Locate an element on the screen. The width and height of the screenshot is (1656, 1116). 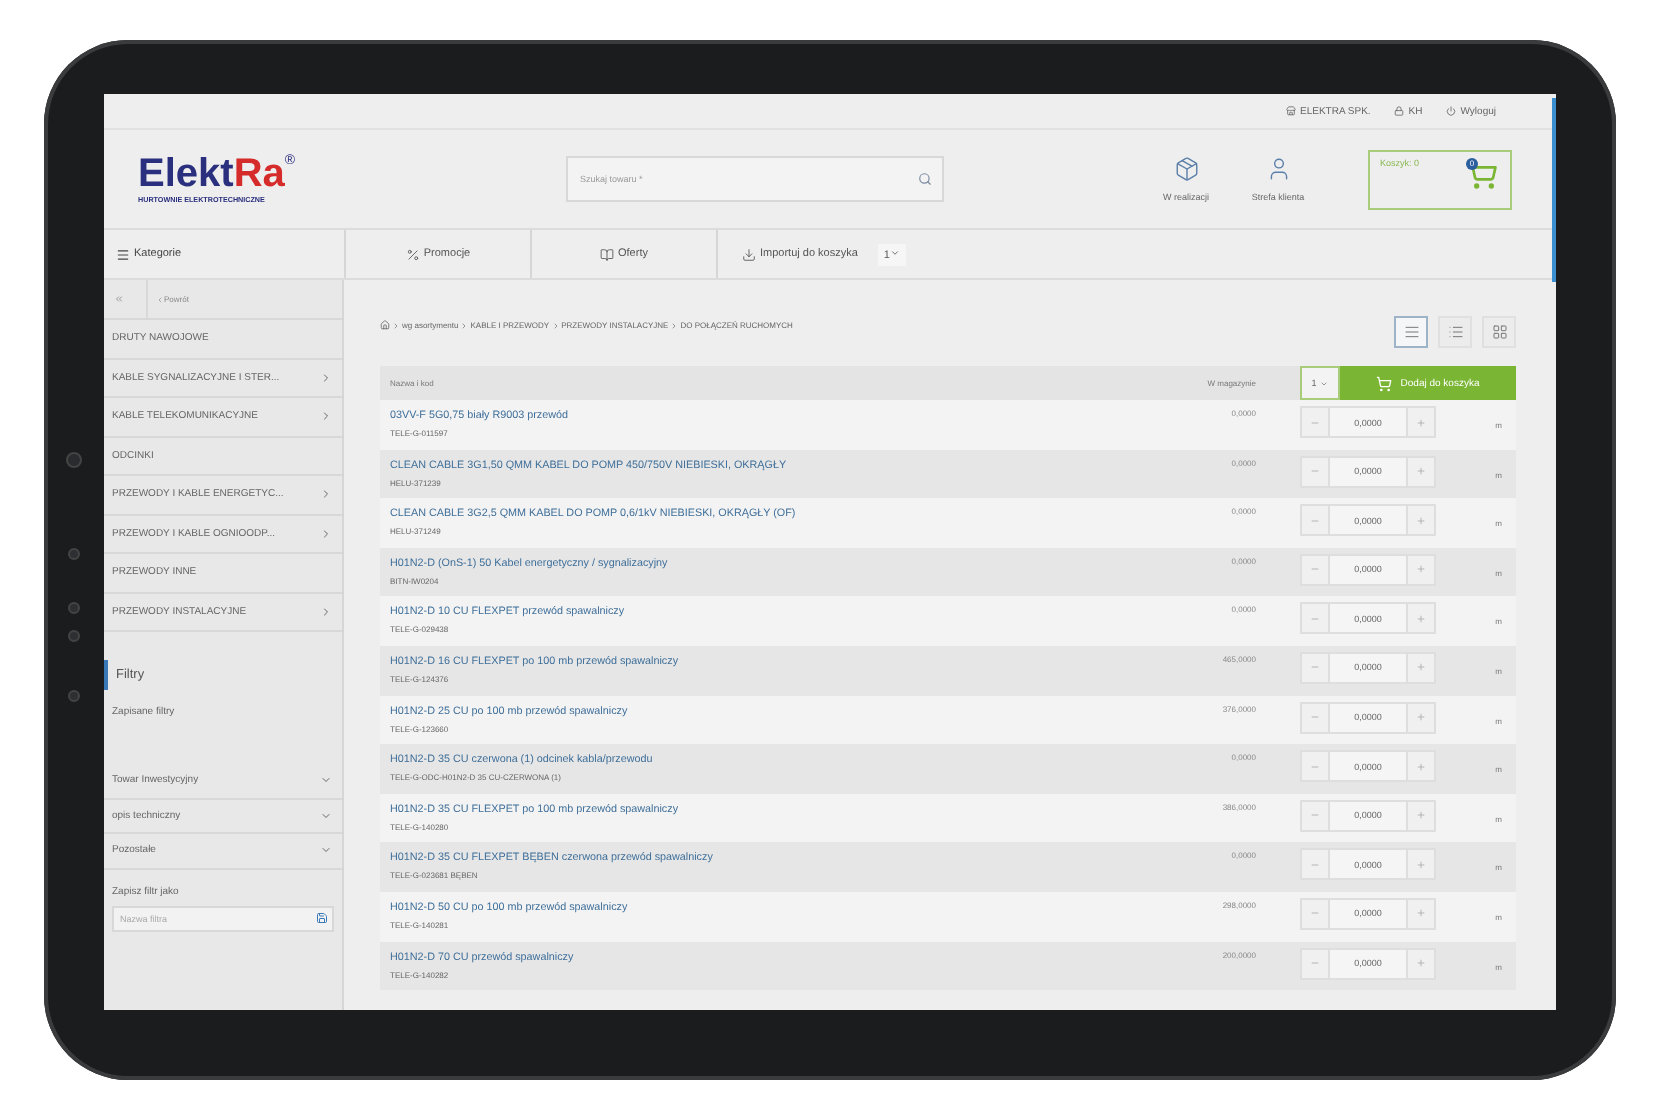
power-icon is located at coordinates (1451, 111).